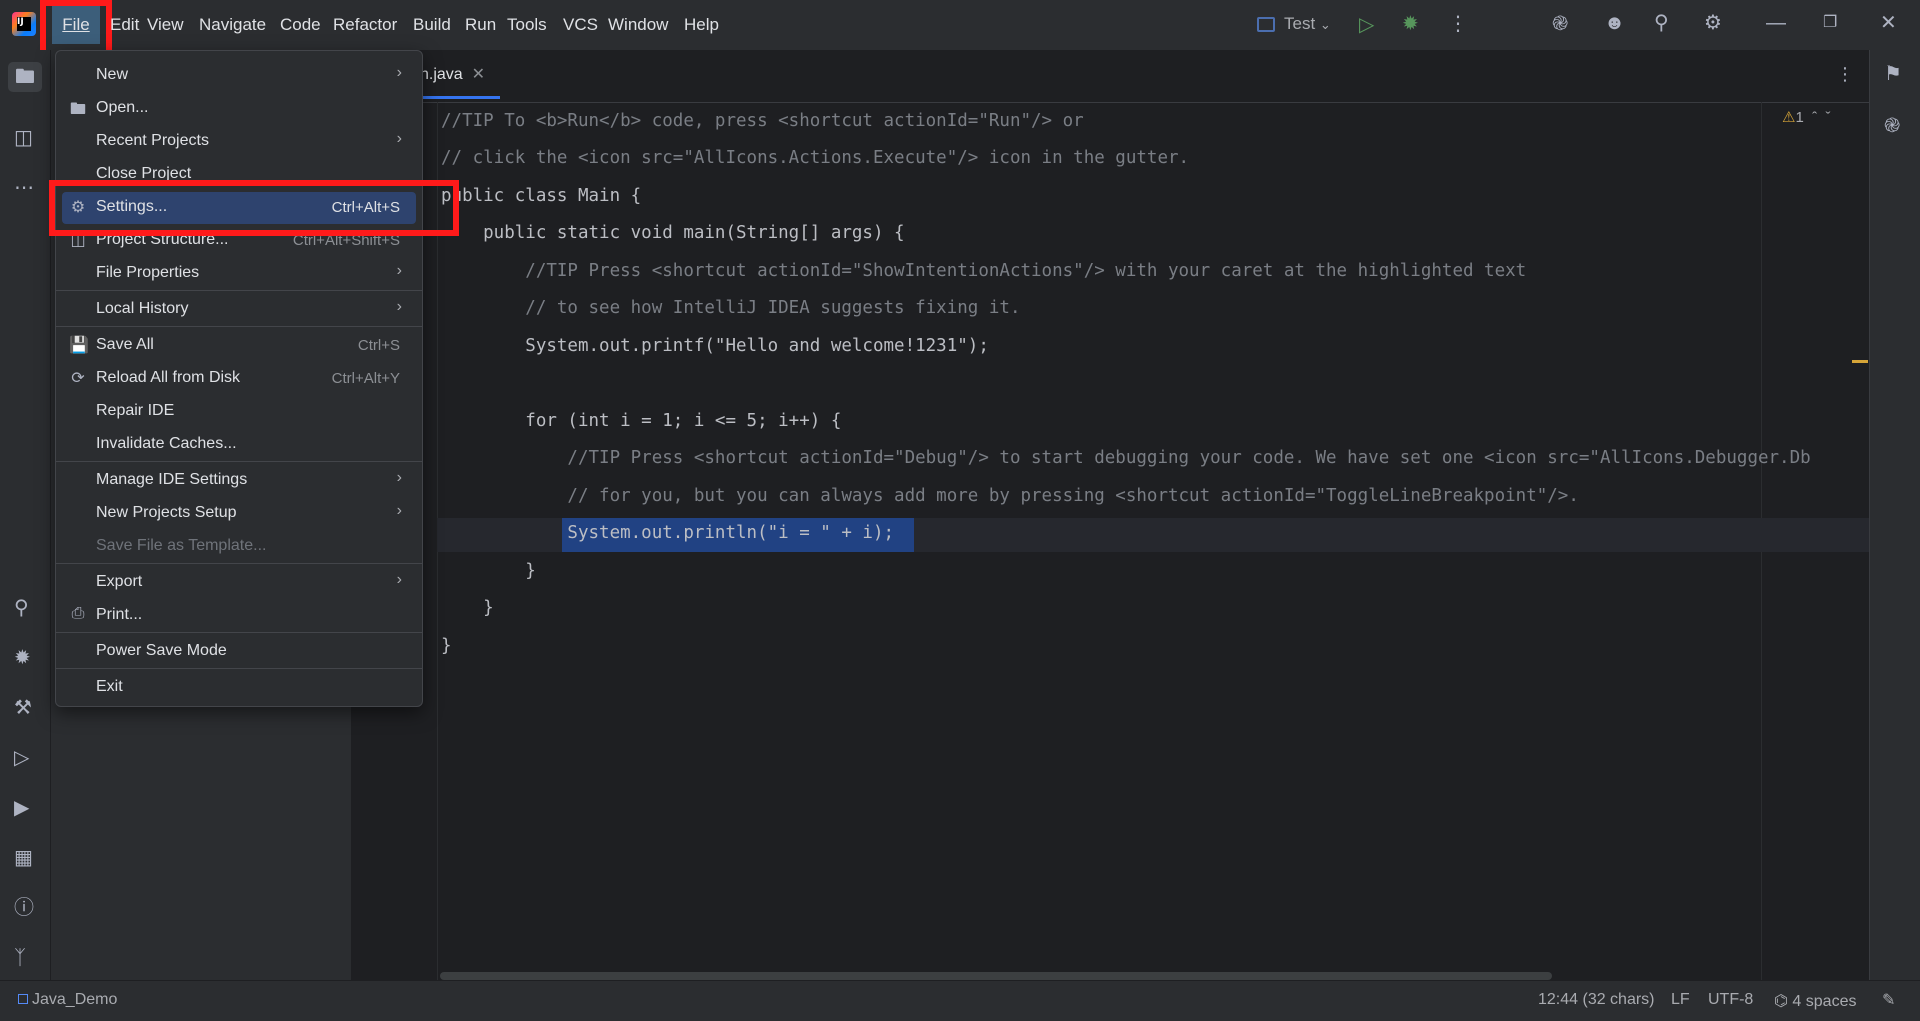 This screenshot has width=1920, height=1021. I want to click on close-window-icon: ✕, so click(1888, 23).